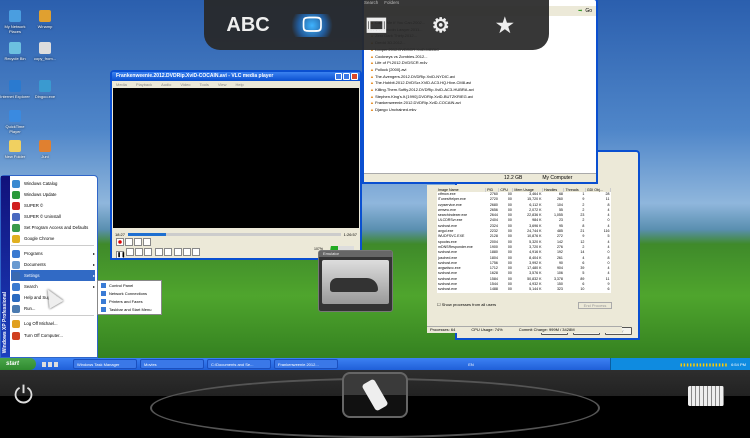 The image size is (750, 438). Describe the element at coordinates (53, 183) in the screenshot. I see `start-item-windows-catalog: Windows Catalog` at that location.